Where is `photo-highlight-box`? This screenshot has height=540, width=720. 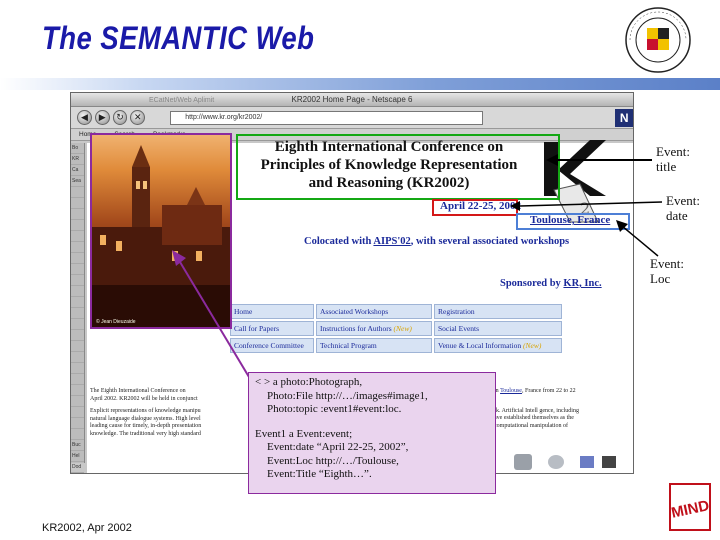
photo-highlight-box is located at coordinates (161, 231).